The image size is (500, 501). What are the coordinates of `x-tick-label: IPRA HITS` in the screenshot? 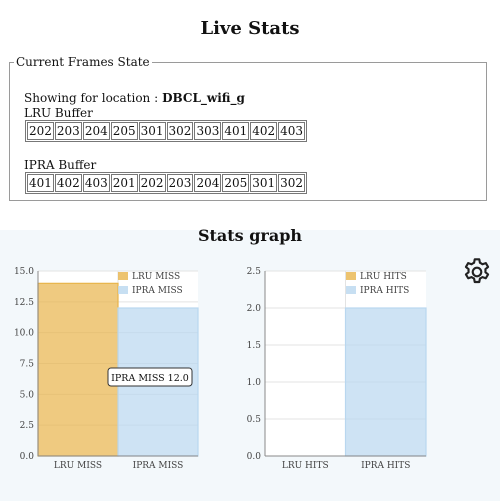 It's located at (385, 466).